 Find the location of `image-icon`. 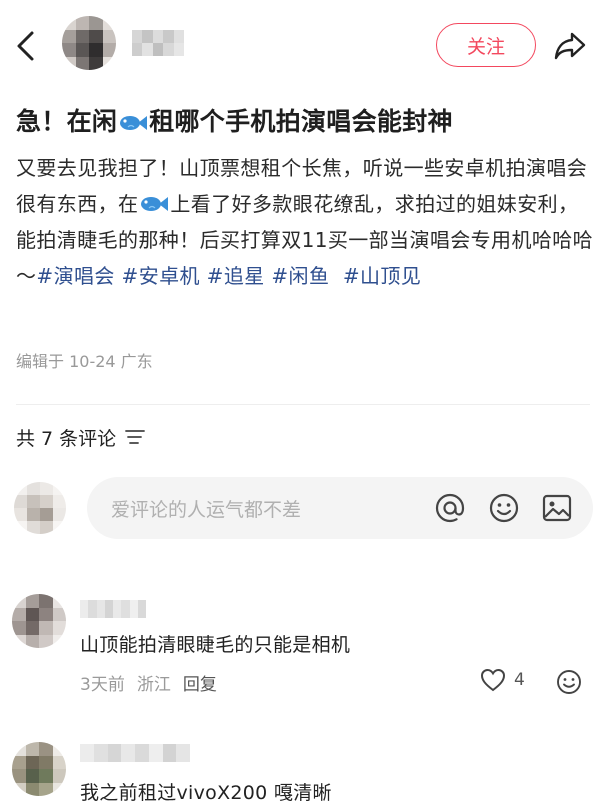

image-icon is located at coordinates (557, 508).